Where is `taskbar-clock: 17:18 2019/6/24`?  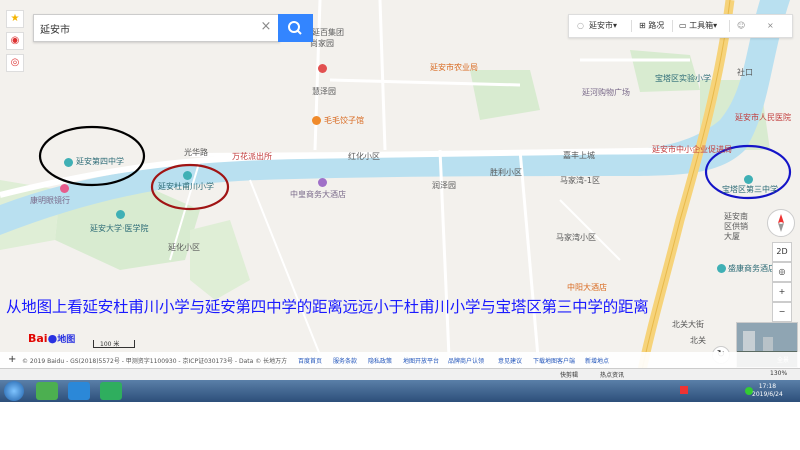
taskbar-clock: 17:18 2019/6/24 is located at coordinates (767, 391).